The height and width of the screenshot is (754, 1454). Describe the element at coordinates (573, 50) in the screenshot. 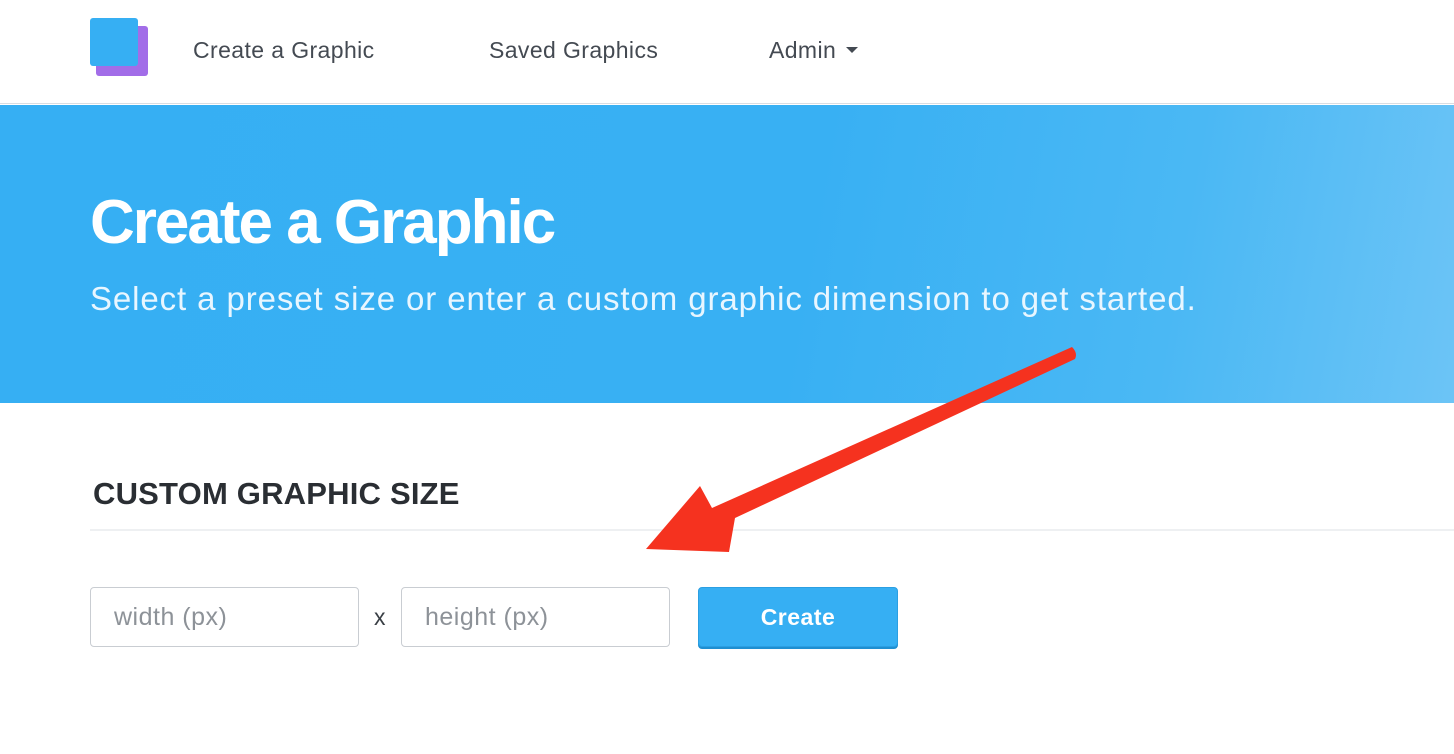

I see `nav-saved-graphics-link: Saved Graphics` at that location.